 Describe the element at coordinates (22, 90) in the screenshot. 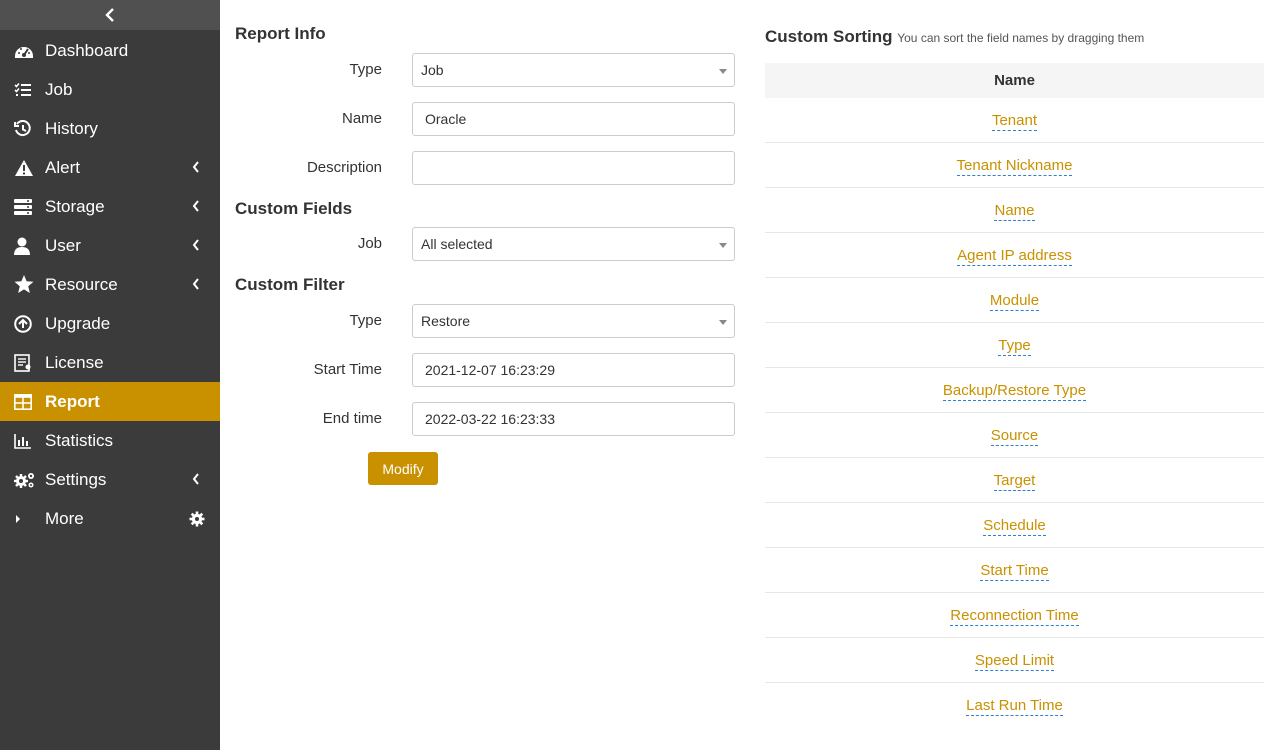

I see `job-list-icon` at that location.